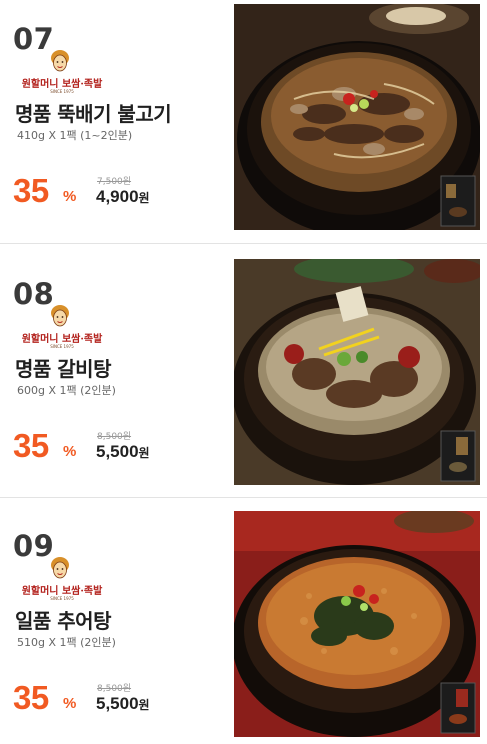 This screenshot has height=744, width=487. What do you see at coordinates (63, 619) in the screenshot?
I see `product-name: 일품 추어탕` at bounding box center [63, 619].